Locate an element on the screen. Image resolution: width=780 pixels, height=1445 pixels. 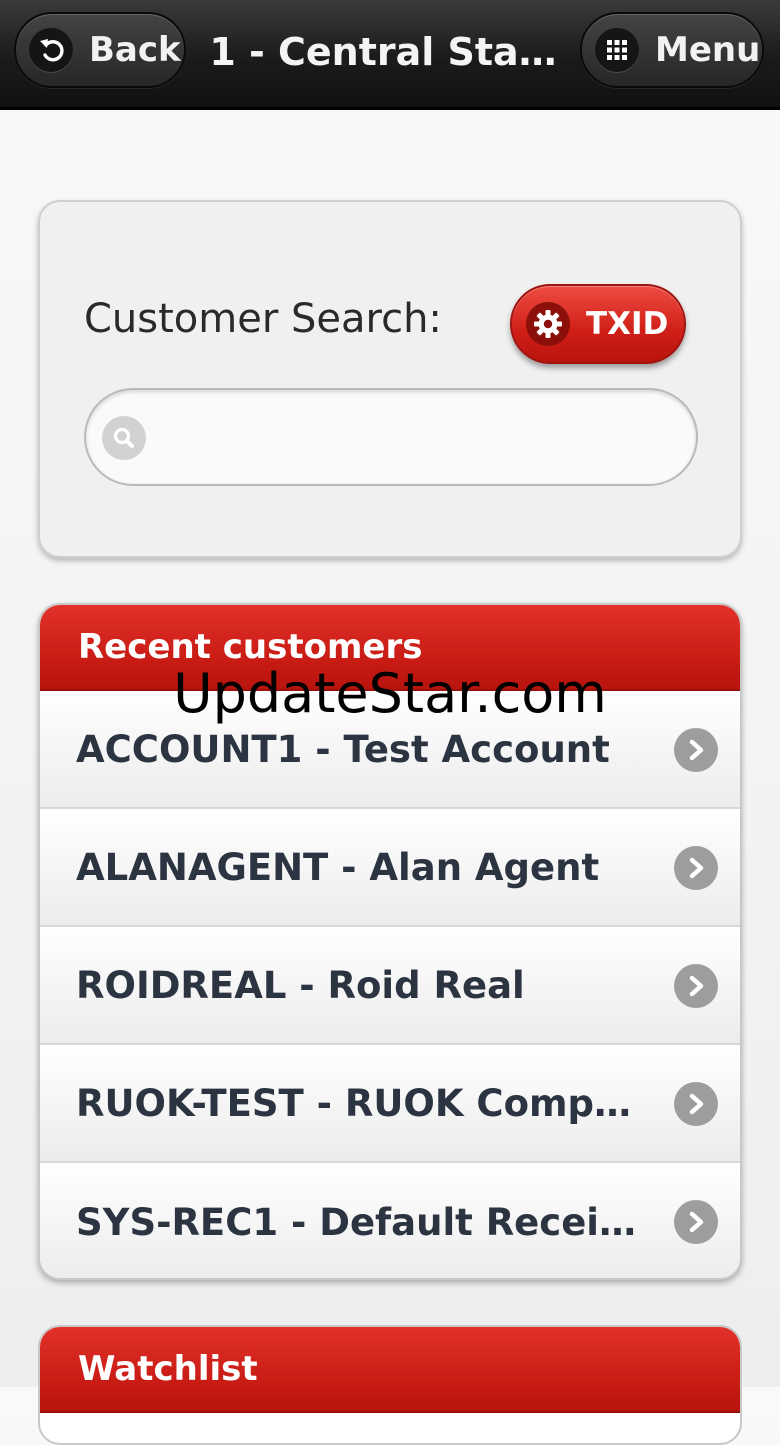
list-item-label: RUOK-TEST - RUOK Company is located at coordinates (356, 1103).